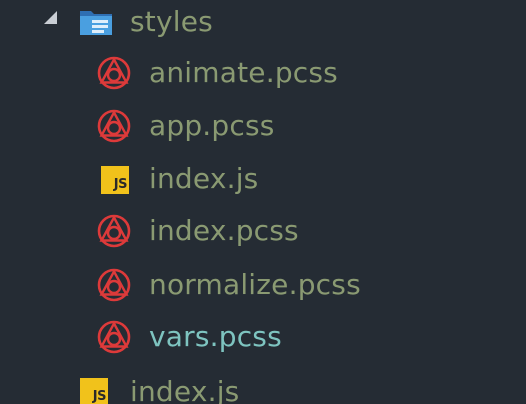 Image resolution: width=526 pixels, height=404 pixels. Describe the element at coordinates (263, 24) in the screenshot. I see `folder-row-styles: styles` at that location.